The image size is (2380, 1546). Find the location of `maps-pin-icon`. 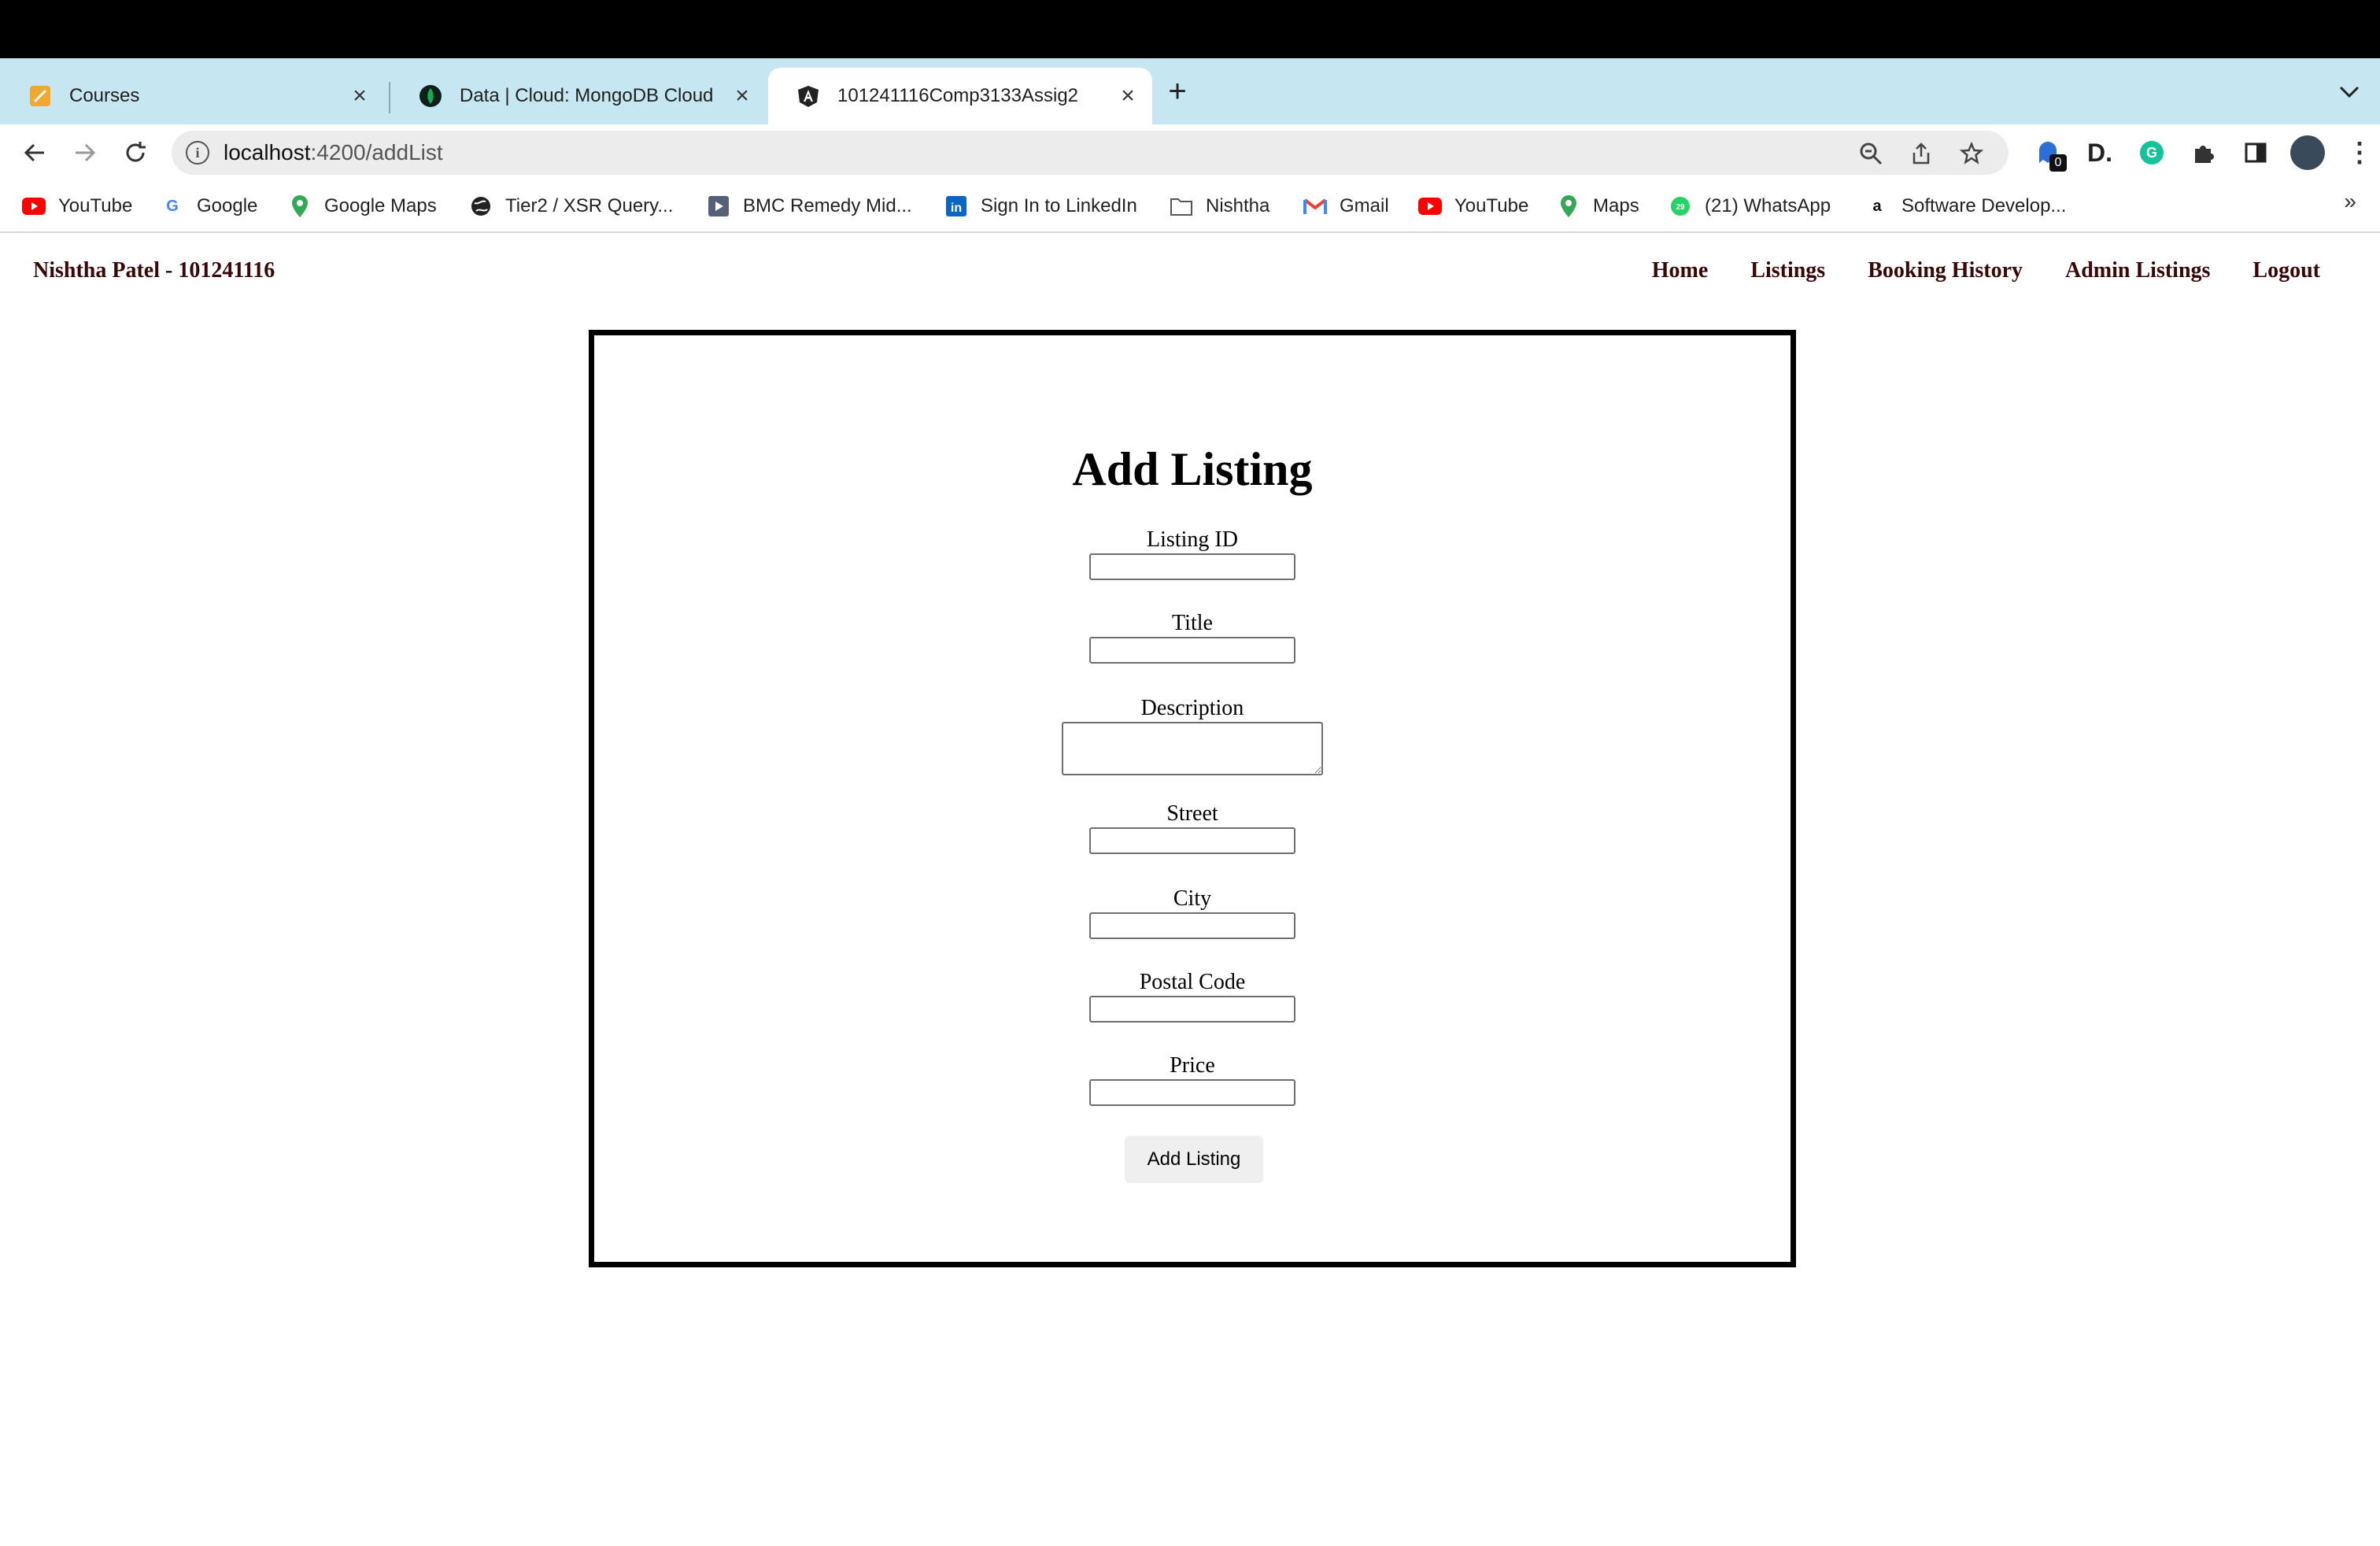

maps-pin-icon is located at coordinates (1568, 206).